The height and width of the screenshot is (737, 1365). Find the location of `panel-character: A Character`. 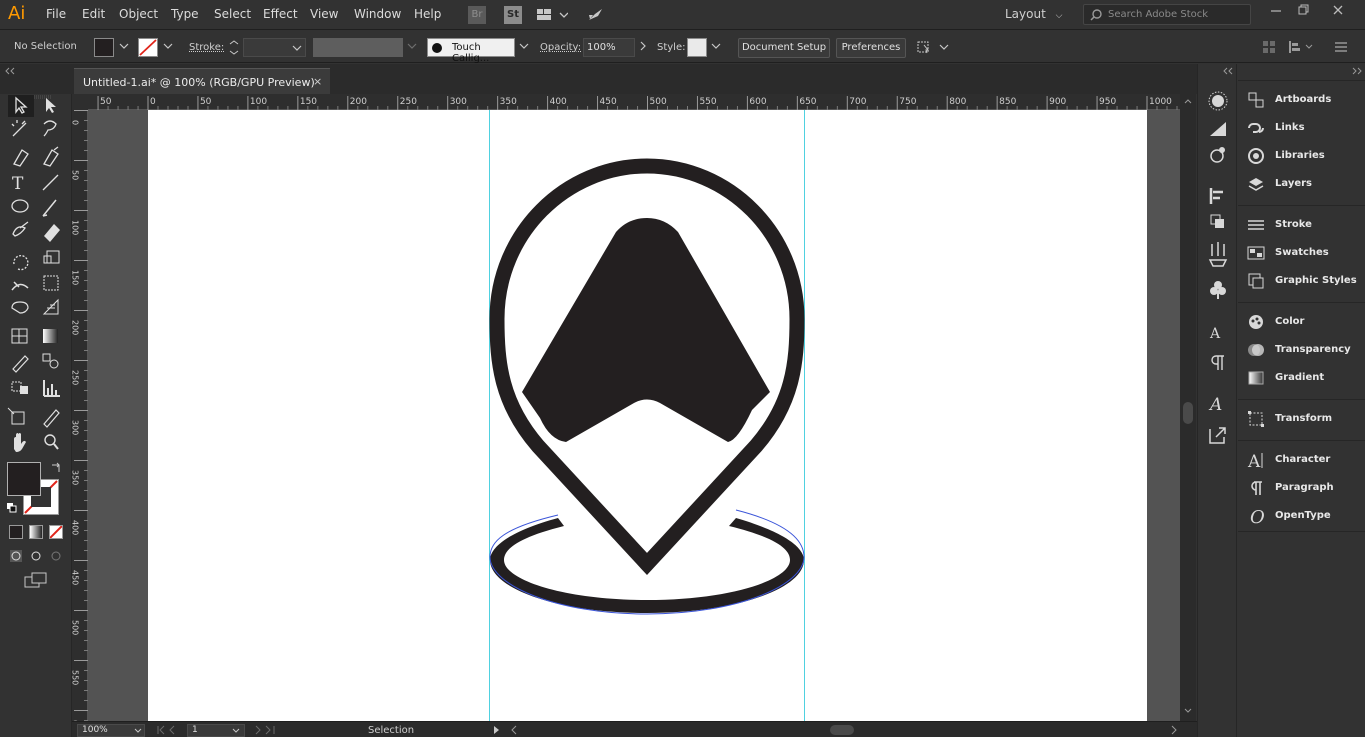

panel-character: A Character is located at coordinates (1301, 460).